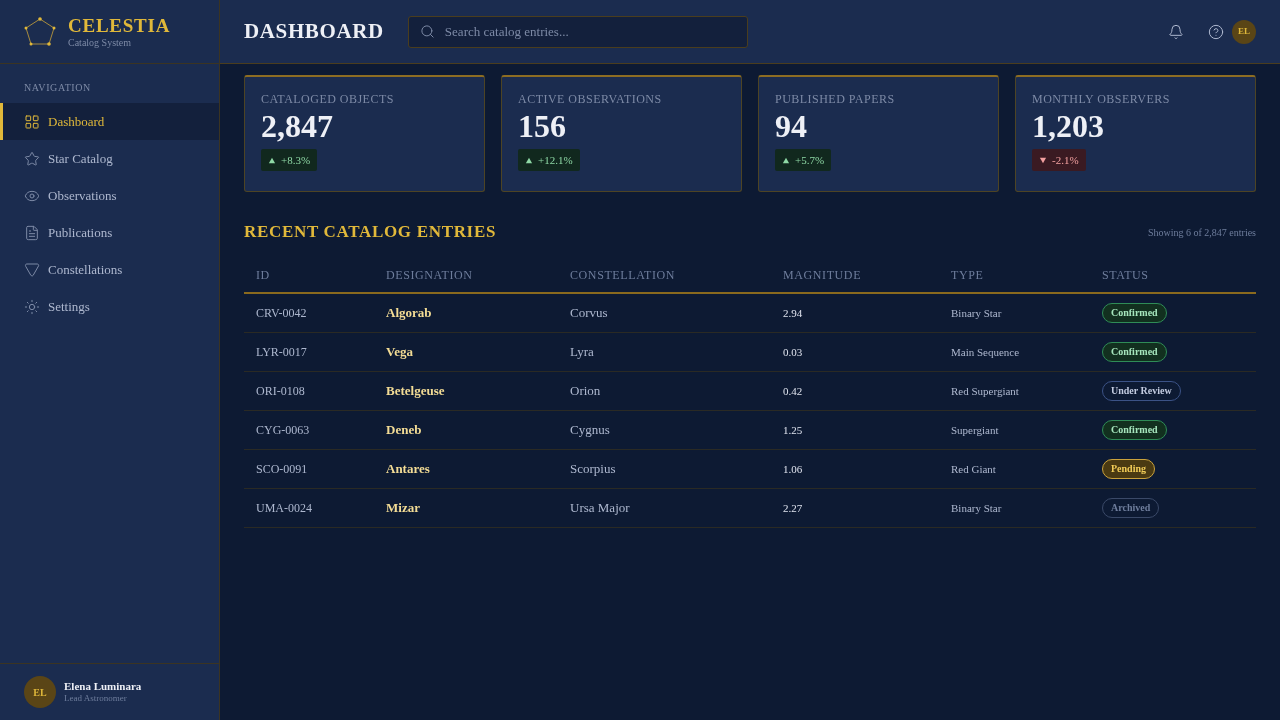 This screenshot has width=1280, height=720. What do you see at coordinates (810, 160) in the screenshot?
I see `change-value: +5.7%` at bounding box center [810, 160].